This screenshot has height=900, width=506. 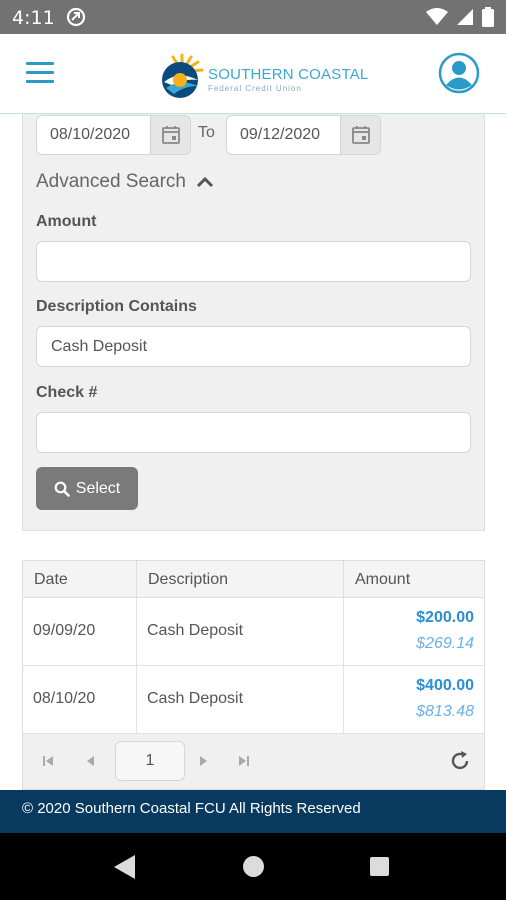 I want to click on table-pager: 1, so click(x=253, y=762).